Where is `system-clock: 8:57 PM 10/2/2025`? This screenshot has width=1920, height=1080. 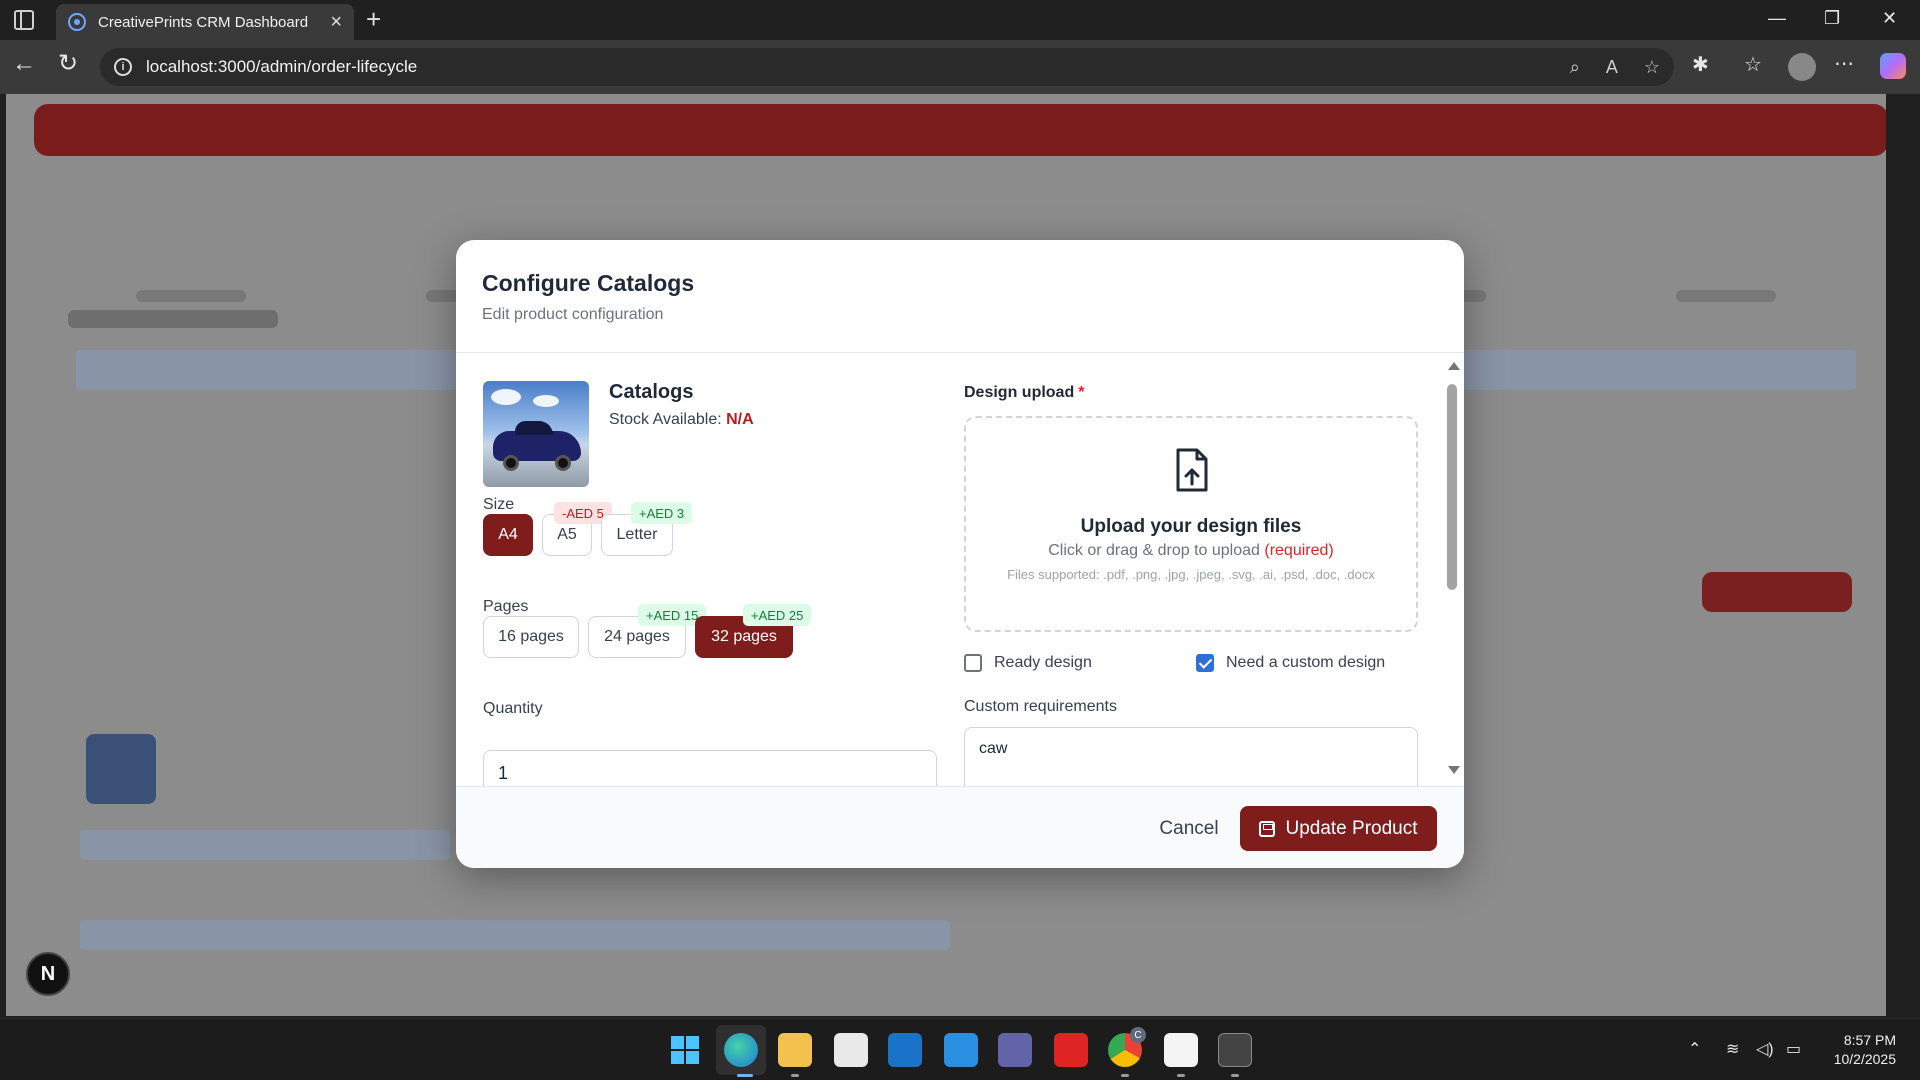 system-clock: 8:57 PM 10/2/2025 is located at coordinates (1860, 1050).